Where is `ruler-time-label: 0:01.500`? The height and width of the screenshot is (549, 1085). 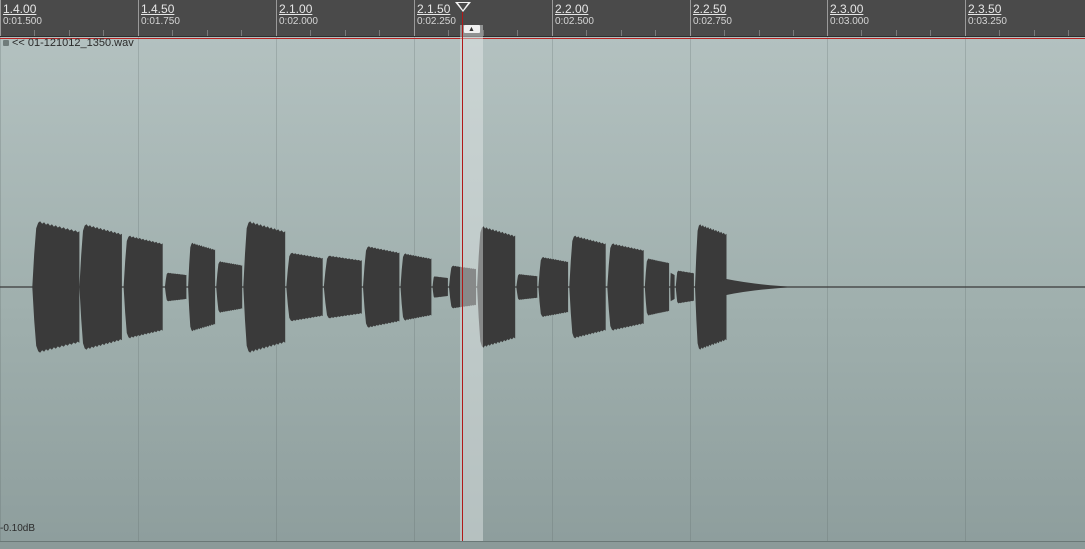
ruler-time-label: 0:01.500 is located at coordinates (22, 21).